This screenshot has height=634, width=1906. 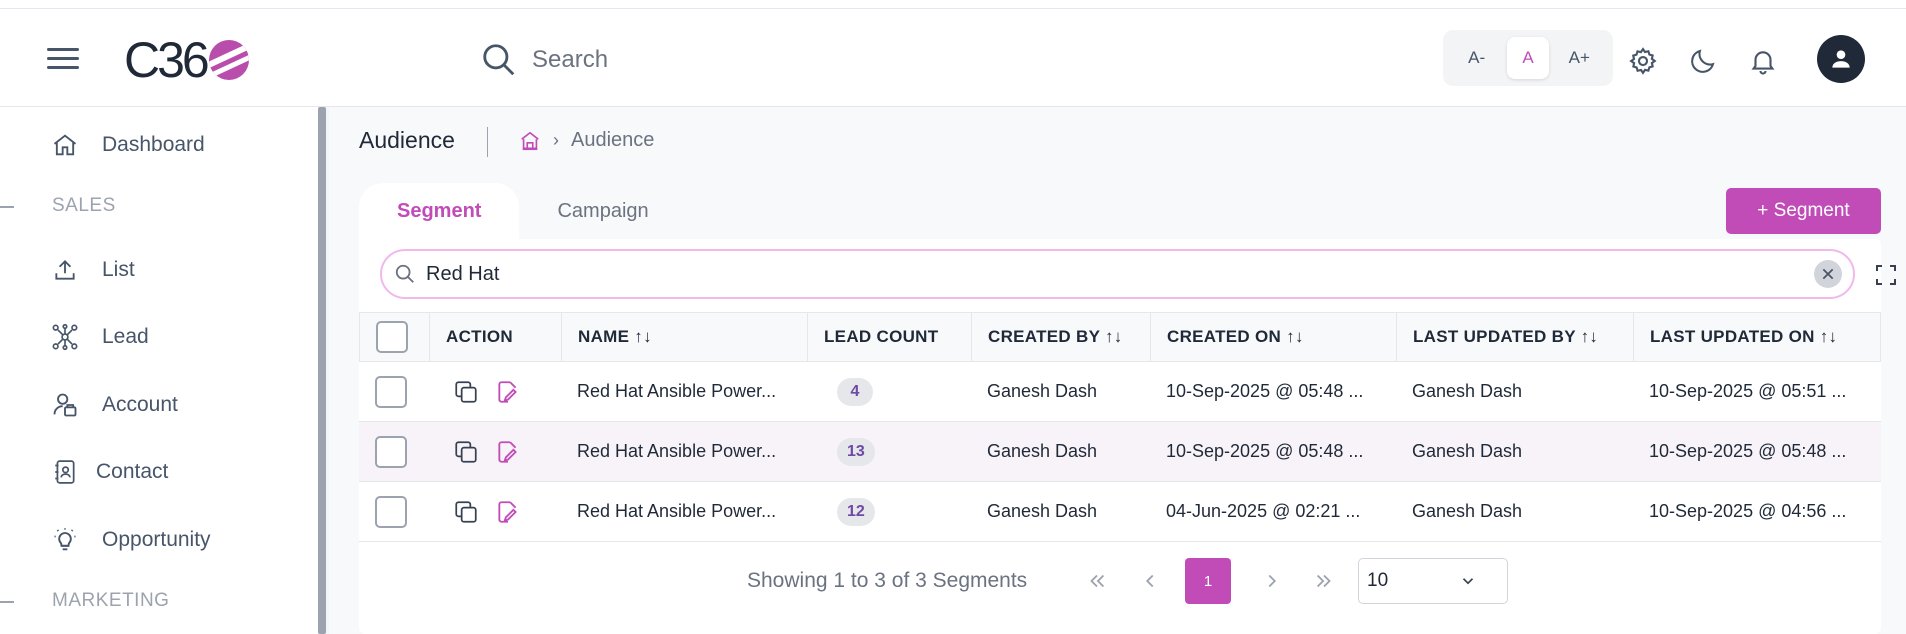 What do you see at coordinates (602, 211) in the screenshot?
I see `tab-campaign: Campaign` at bounding box center [602, 211].